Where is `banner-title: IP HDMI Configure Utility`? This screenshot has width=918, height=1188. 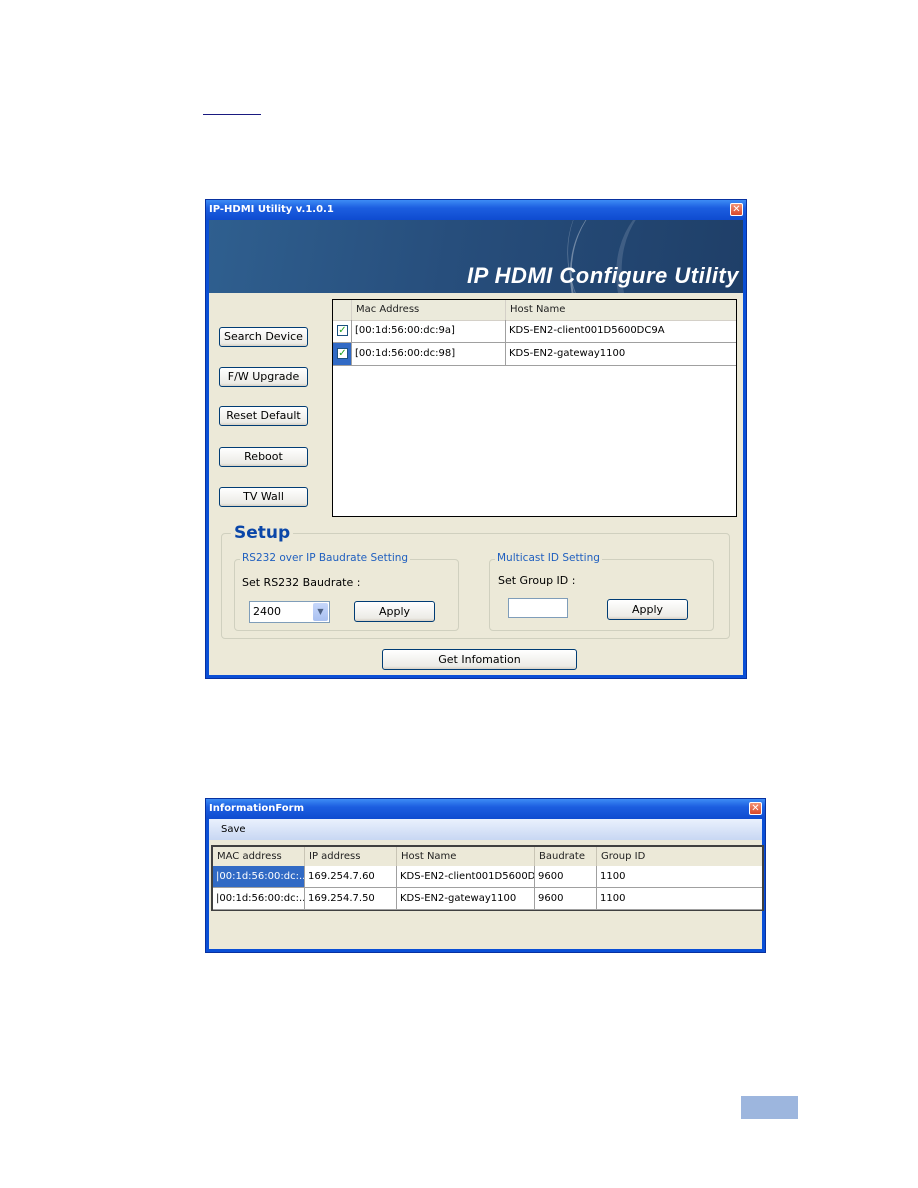 banner-title: IP HDMI Configure Utility is located at coordinates (602, 275).